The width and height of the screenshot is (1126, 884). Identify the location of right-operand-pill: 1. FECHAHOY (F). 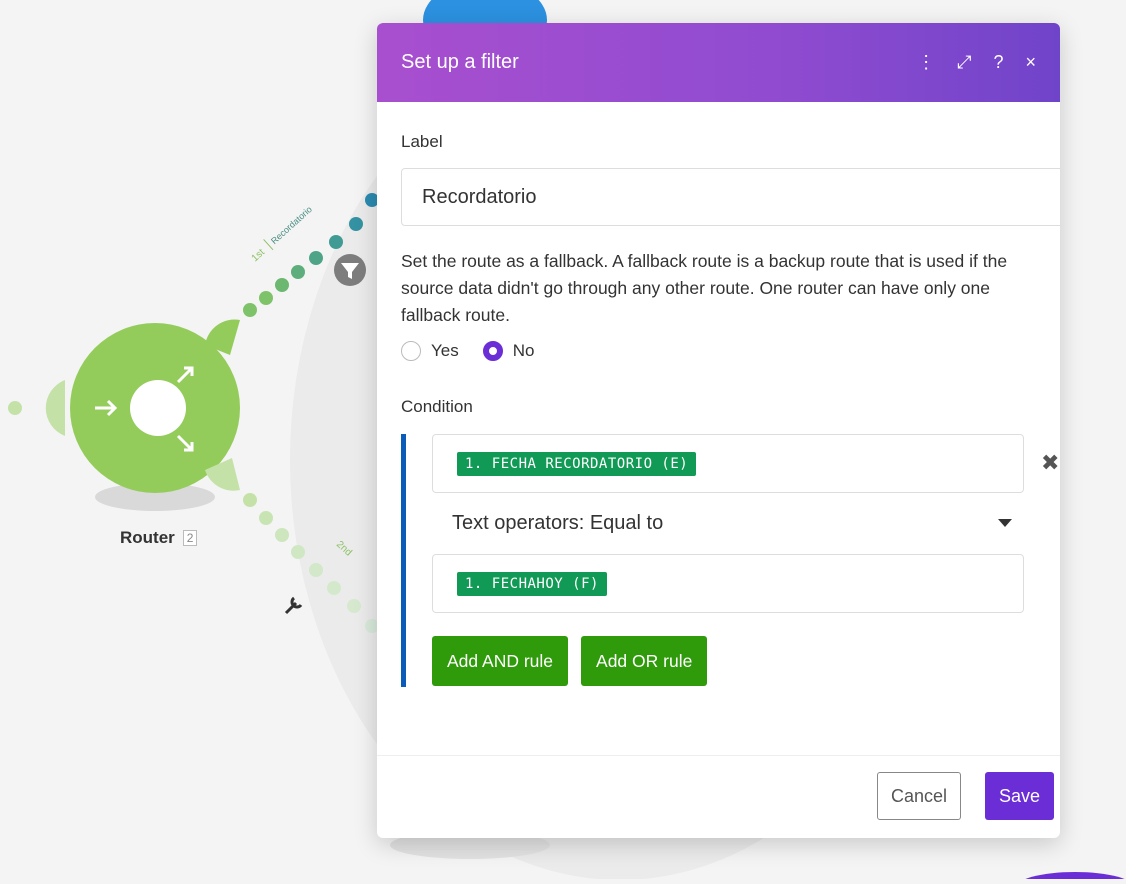
(532, 583).